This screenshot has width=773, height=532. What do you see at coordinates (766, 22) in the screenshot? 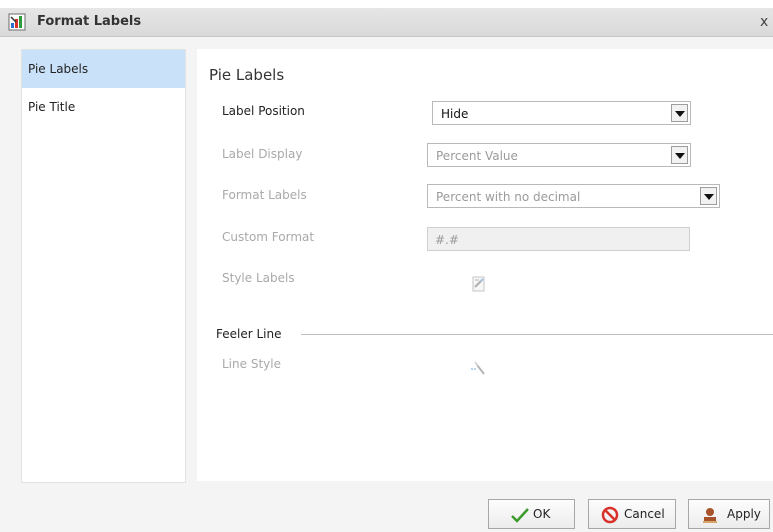
I see `close-icon: x` at bounding box center [766, 22].